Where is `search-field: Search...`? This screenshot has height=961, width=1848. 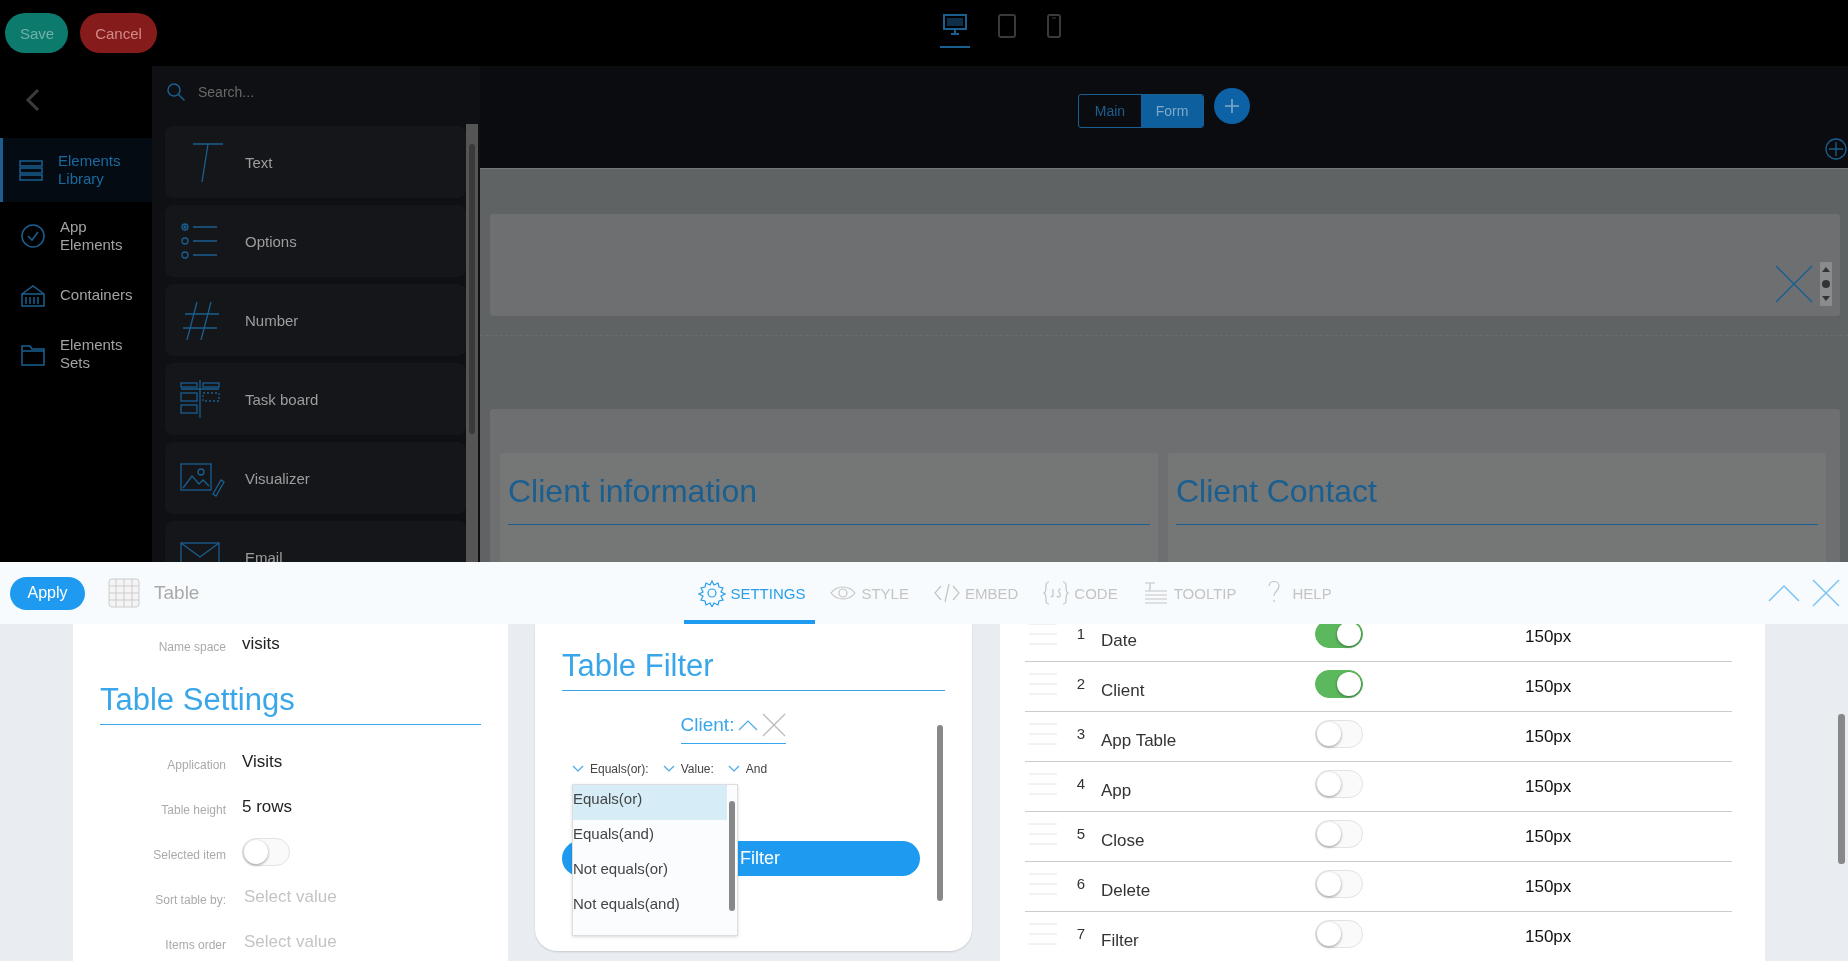 search-field: Search... is located at coordinates (298, 92).